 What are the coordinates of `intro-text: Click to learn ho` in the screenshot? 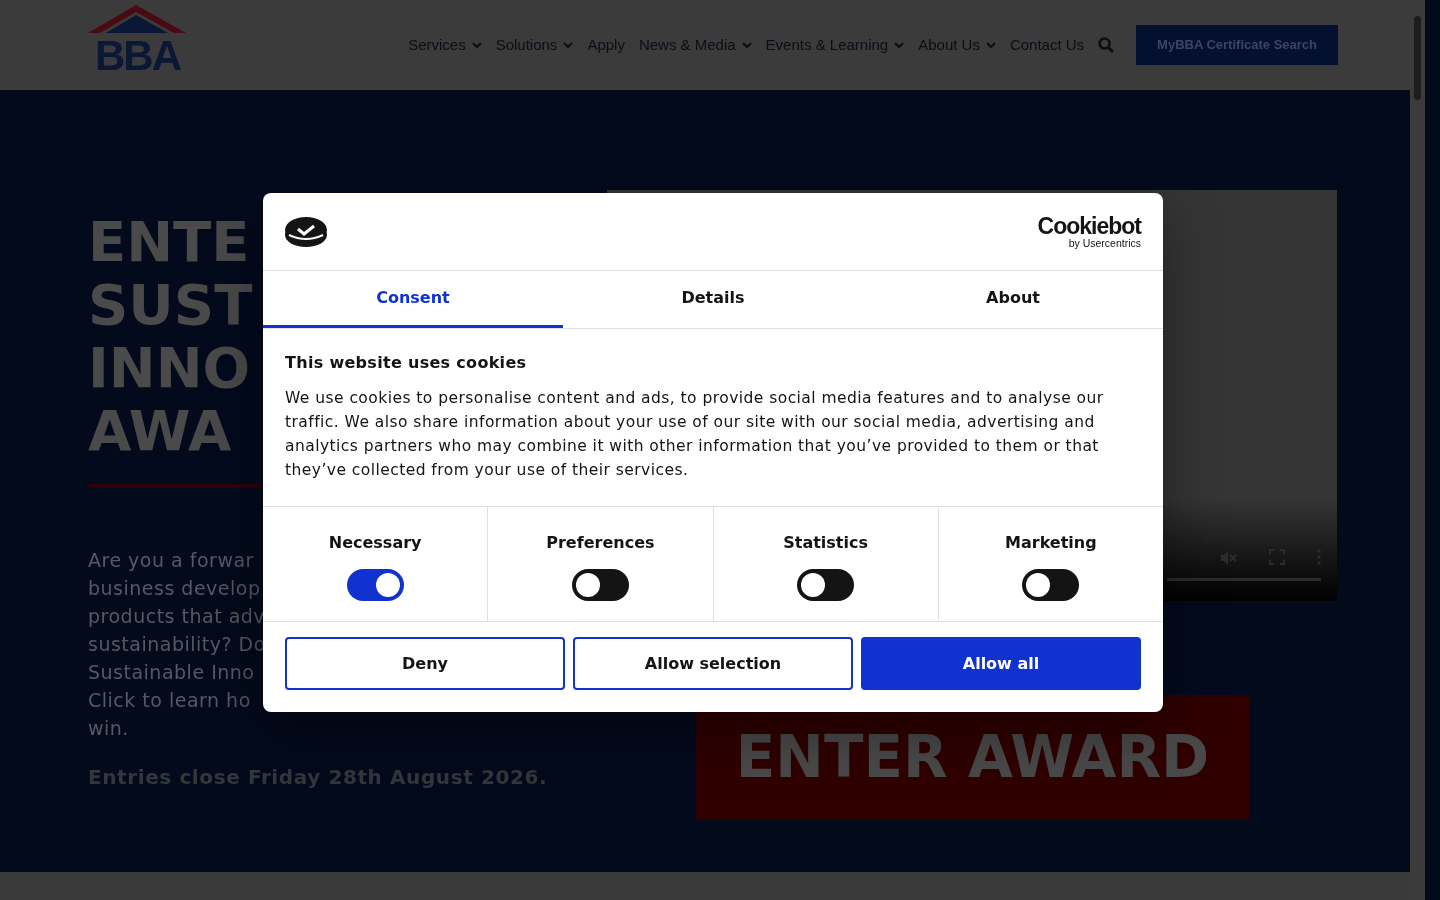 It's located at (169, 700).